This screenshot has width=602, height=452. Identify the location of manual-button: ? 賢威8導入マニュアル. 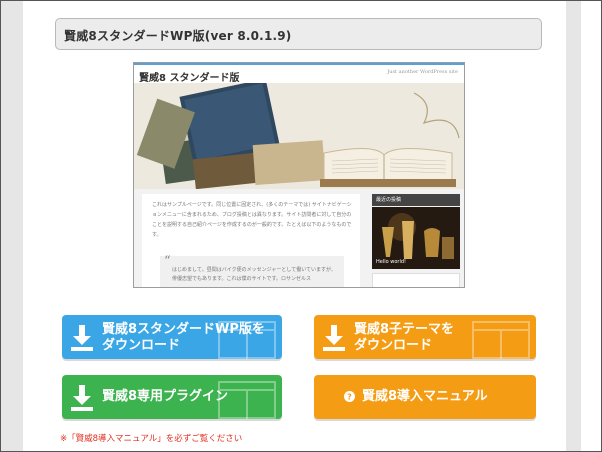
(425, 397).